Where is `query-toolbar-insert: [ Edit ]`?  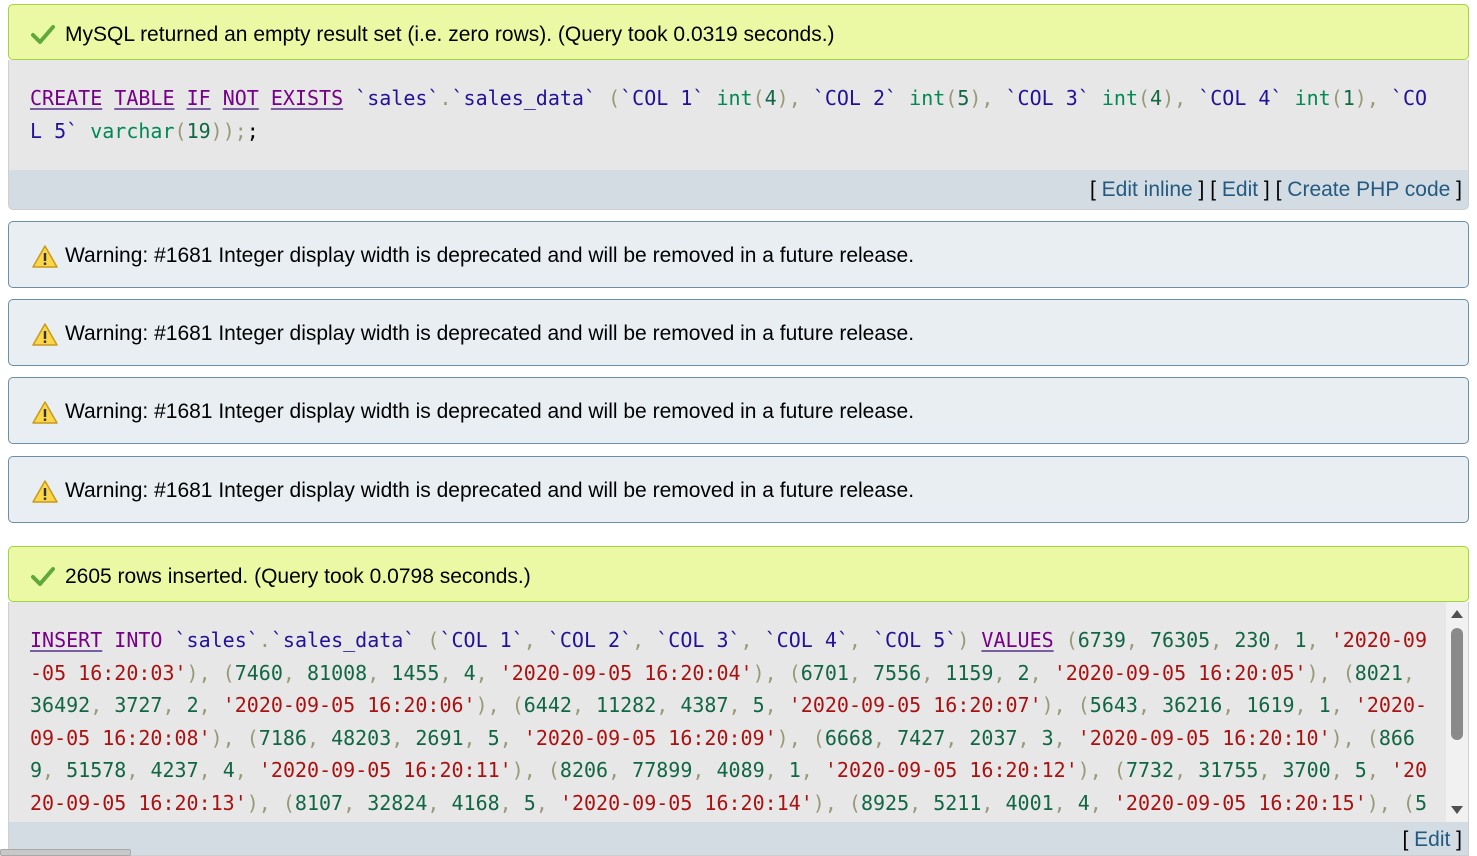 query-toolbar-insert: [ Edit ] is located at coordinates (738, 839).